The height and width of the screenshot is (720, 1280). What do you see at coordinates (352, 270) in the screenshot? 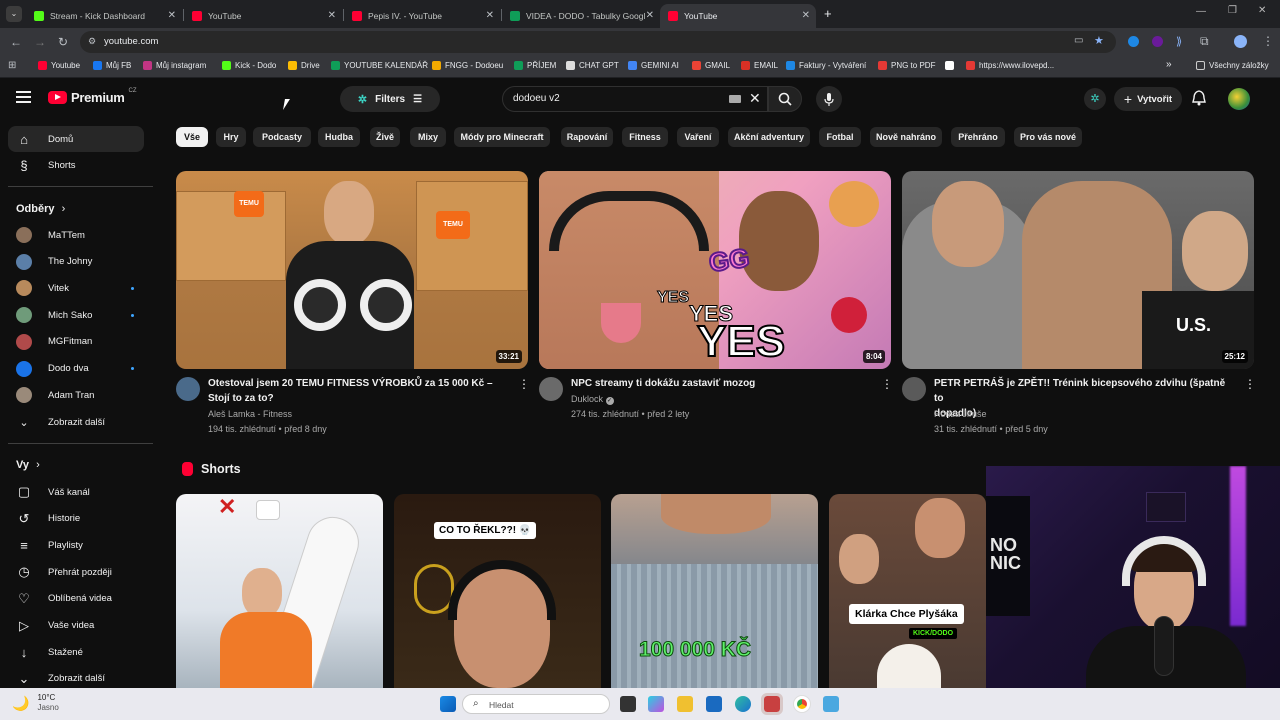
I see `video-thumbnail: TEMU TEMU 33:21` at bounding box center [352, 270].